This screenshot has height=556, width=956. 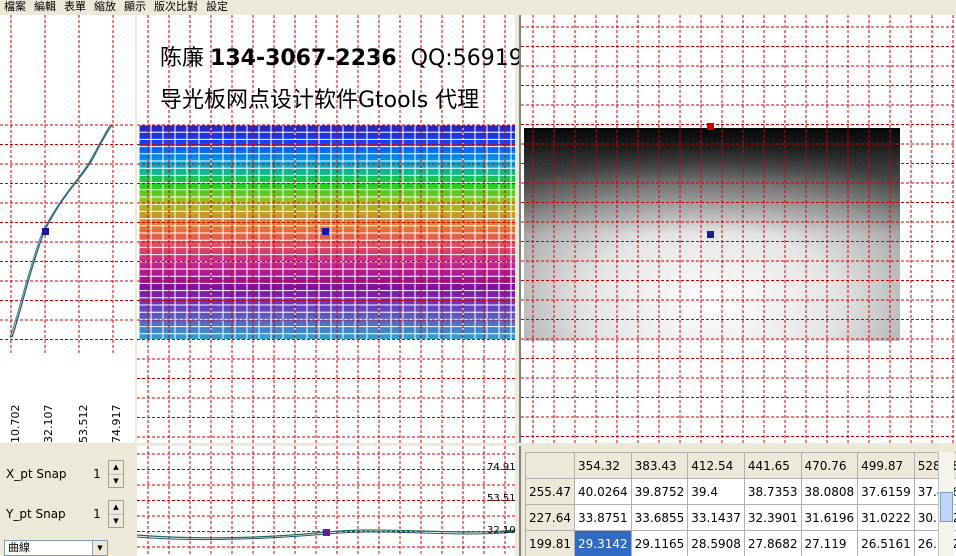 I want to click on profile-plot: 74.91 53.51 32.10, so click(x=326, y=501).